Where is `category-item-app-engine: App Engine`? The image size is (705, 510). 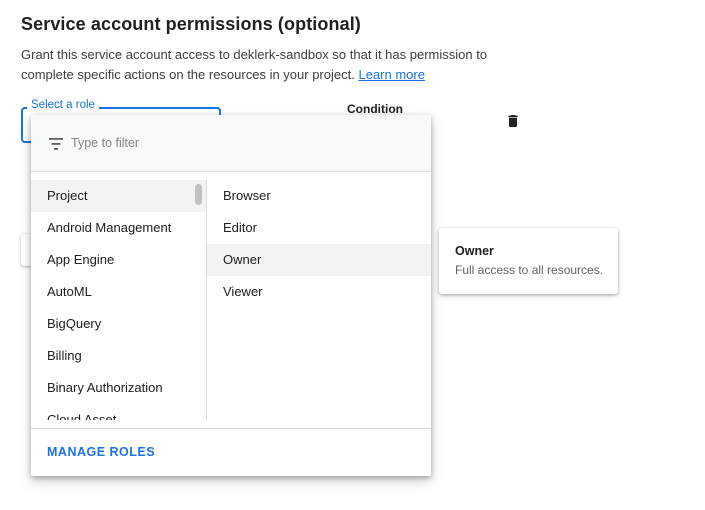
category-item-app-engine: App Engine is located at coordinates (118, 260).